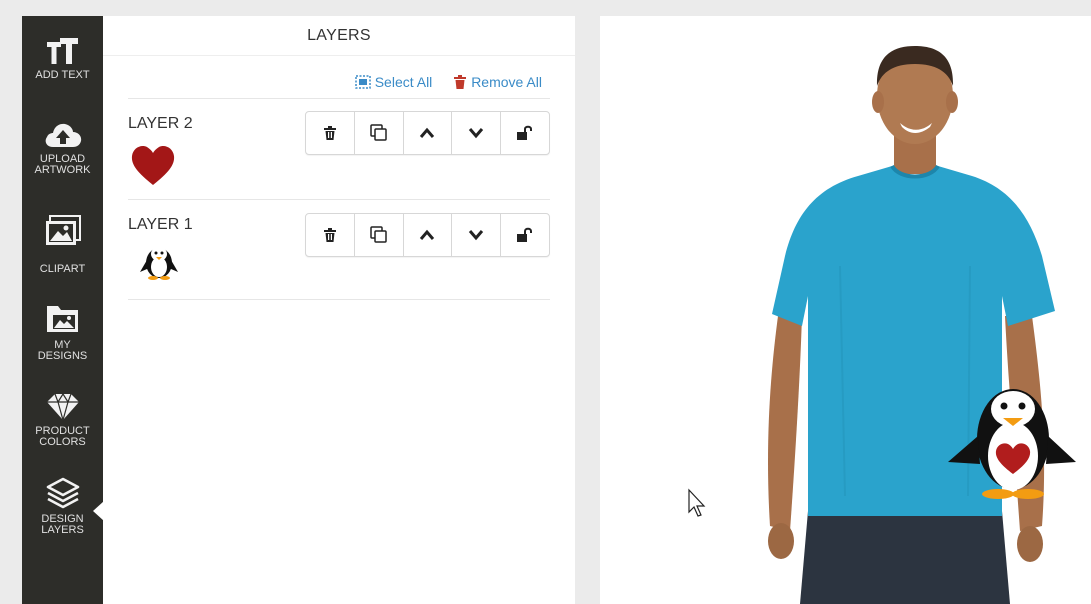 The image size is (1091, 604). Describe the element at coordinates (62, 493) in the screenshot. I see `layers-icon` at that location.